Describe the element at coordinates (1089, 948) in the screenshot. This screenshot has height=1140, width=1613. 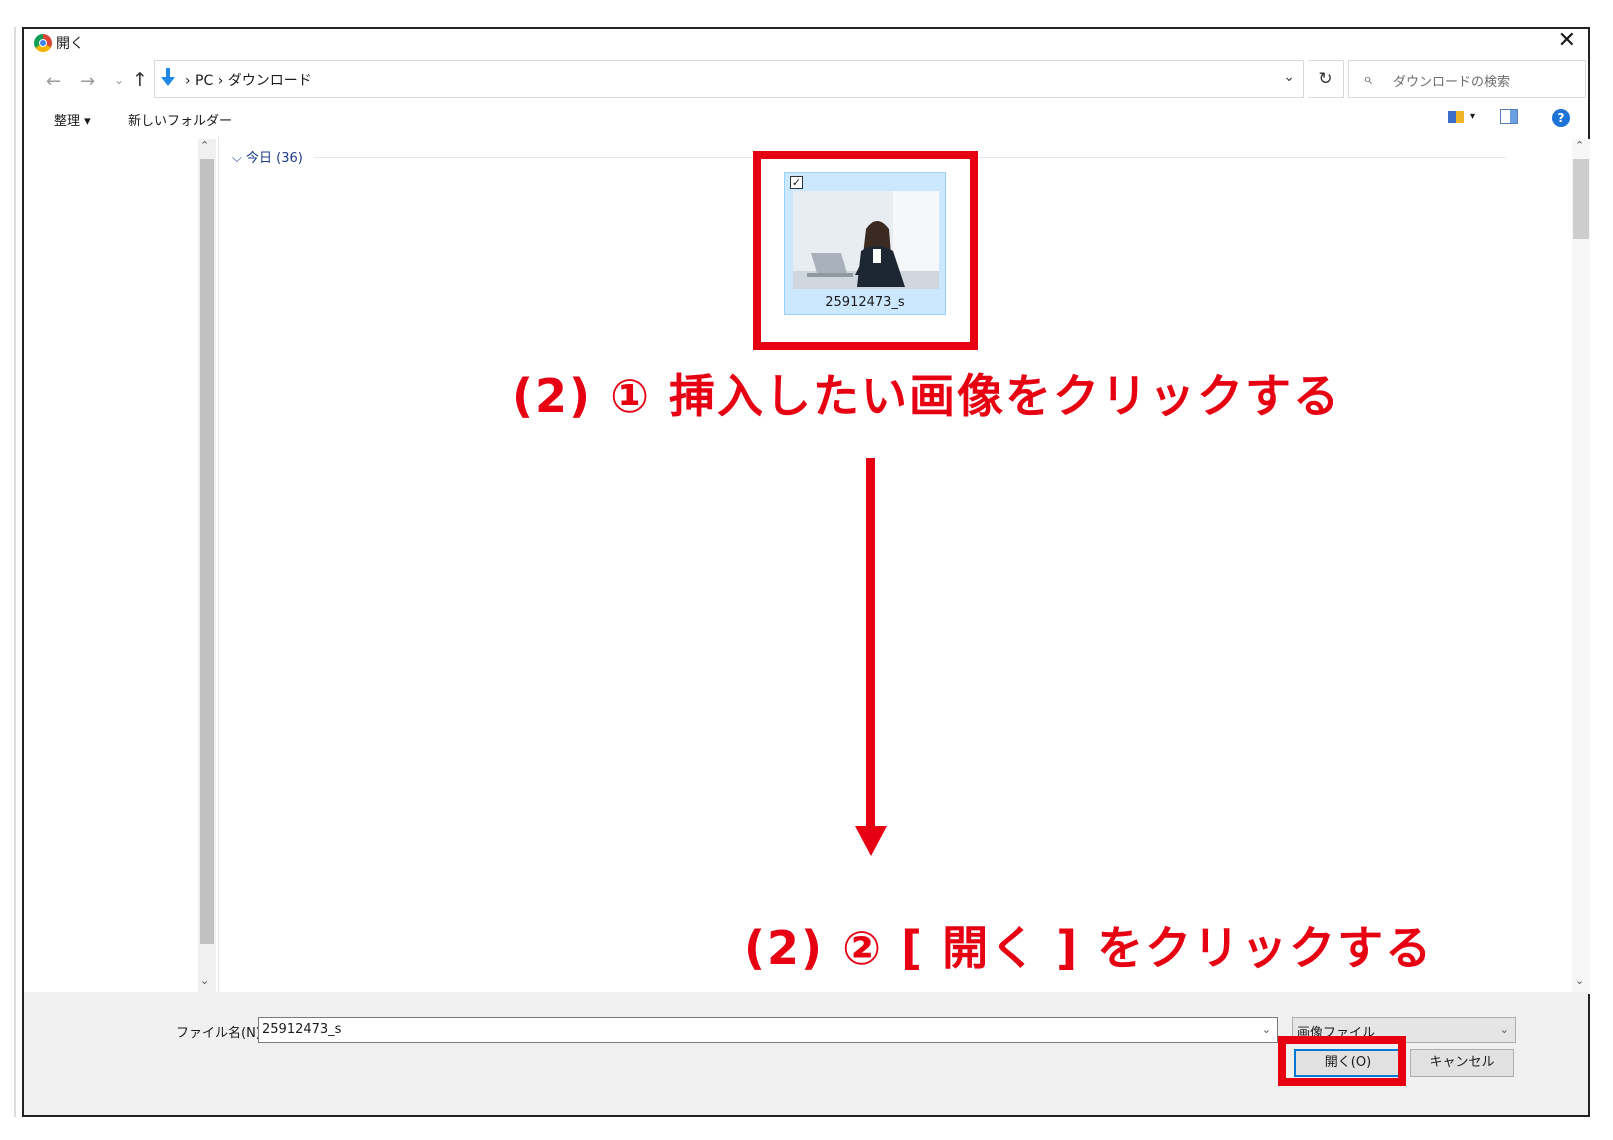
I see `instruction-step-2: (2) ② [ 開く ] をクリックする` at that location.